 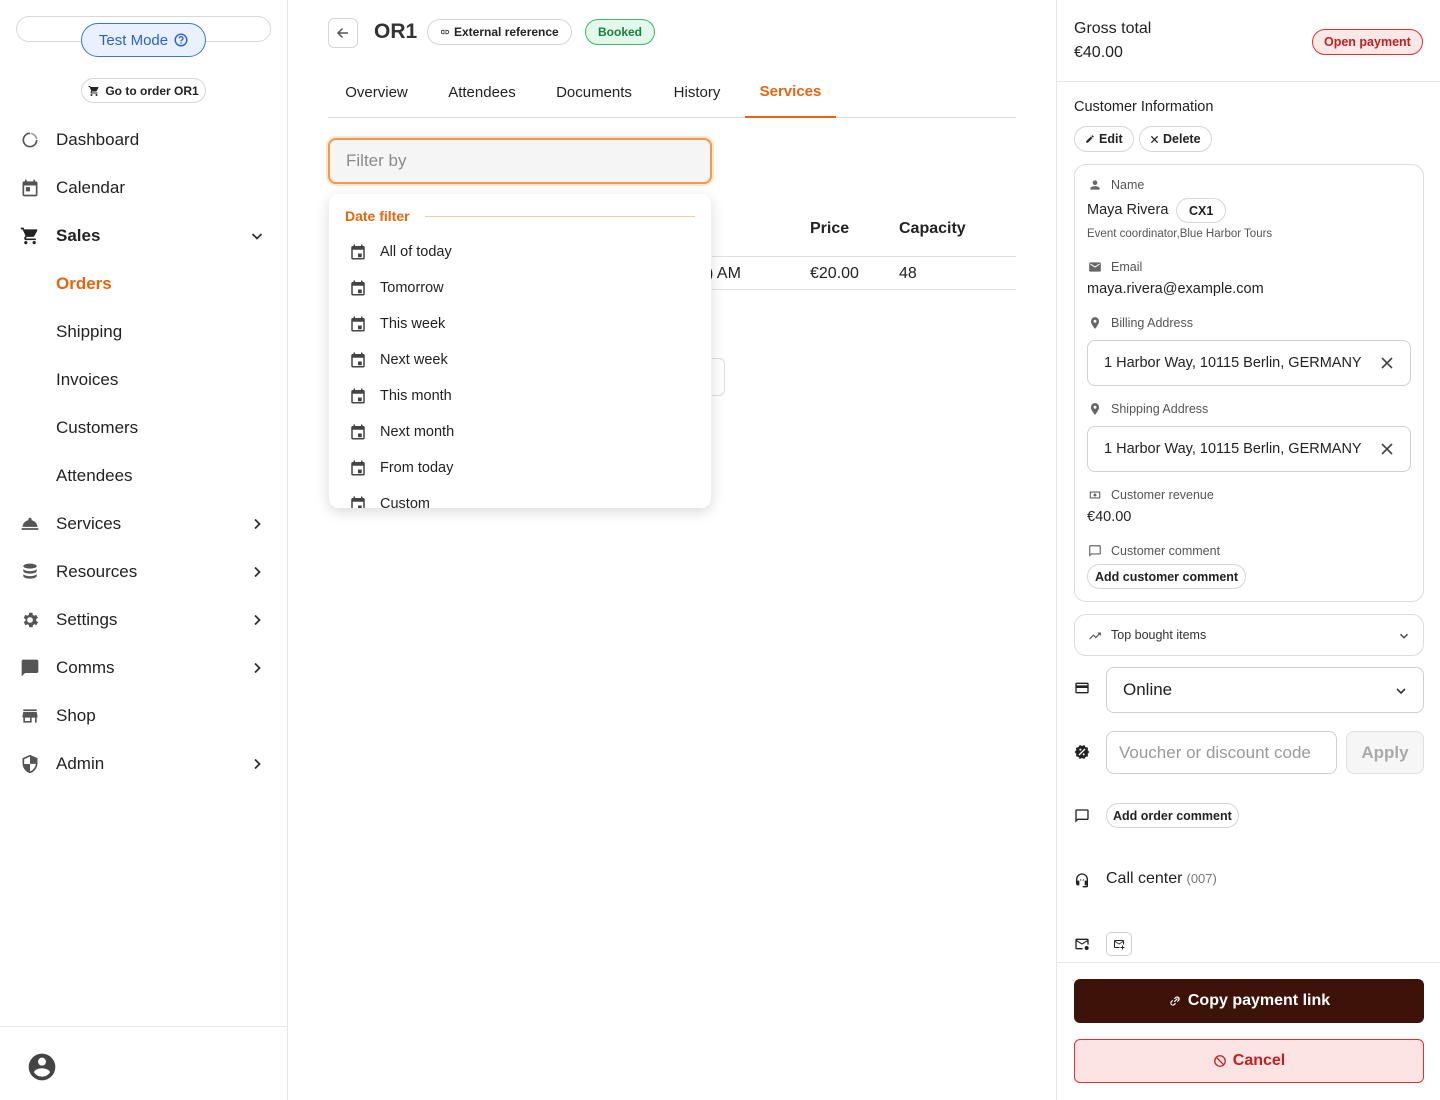 I want to click on external-reference-button: External reference, so click(x=499, y=32).